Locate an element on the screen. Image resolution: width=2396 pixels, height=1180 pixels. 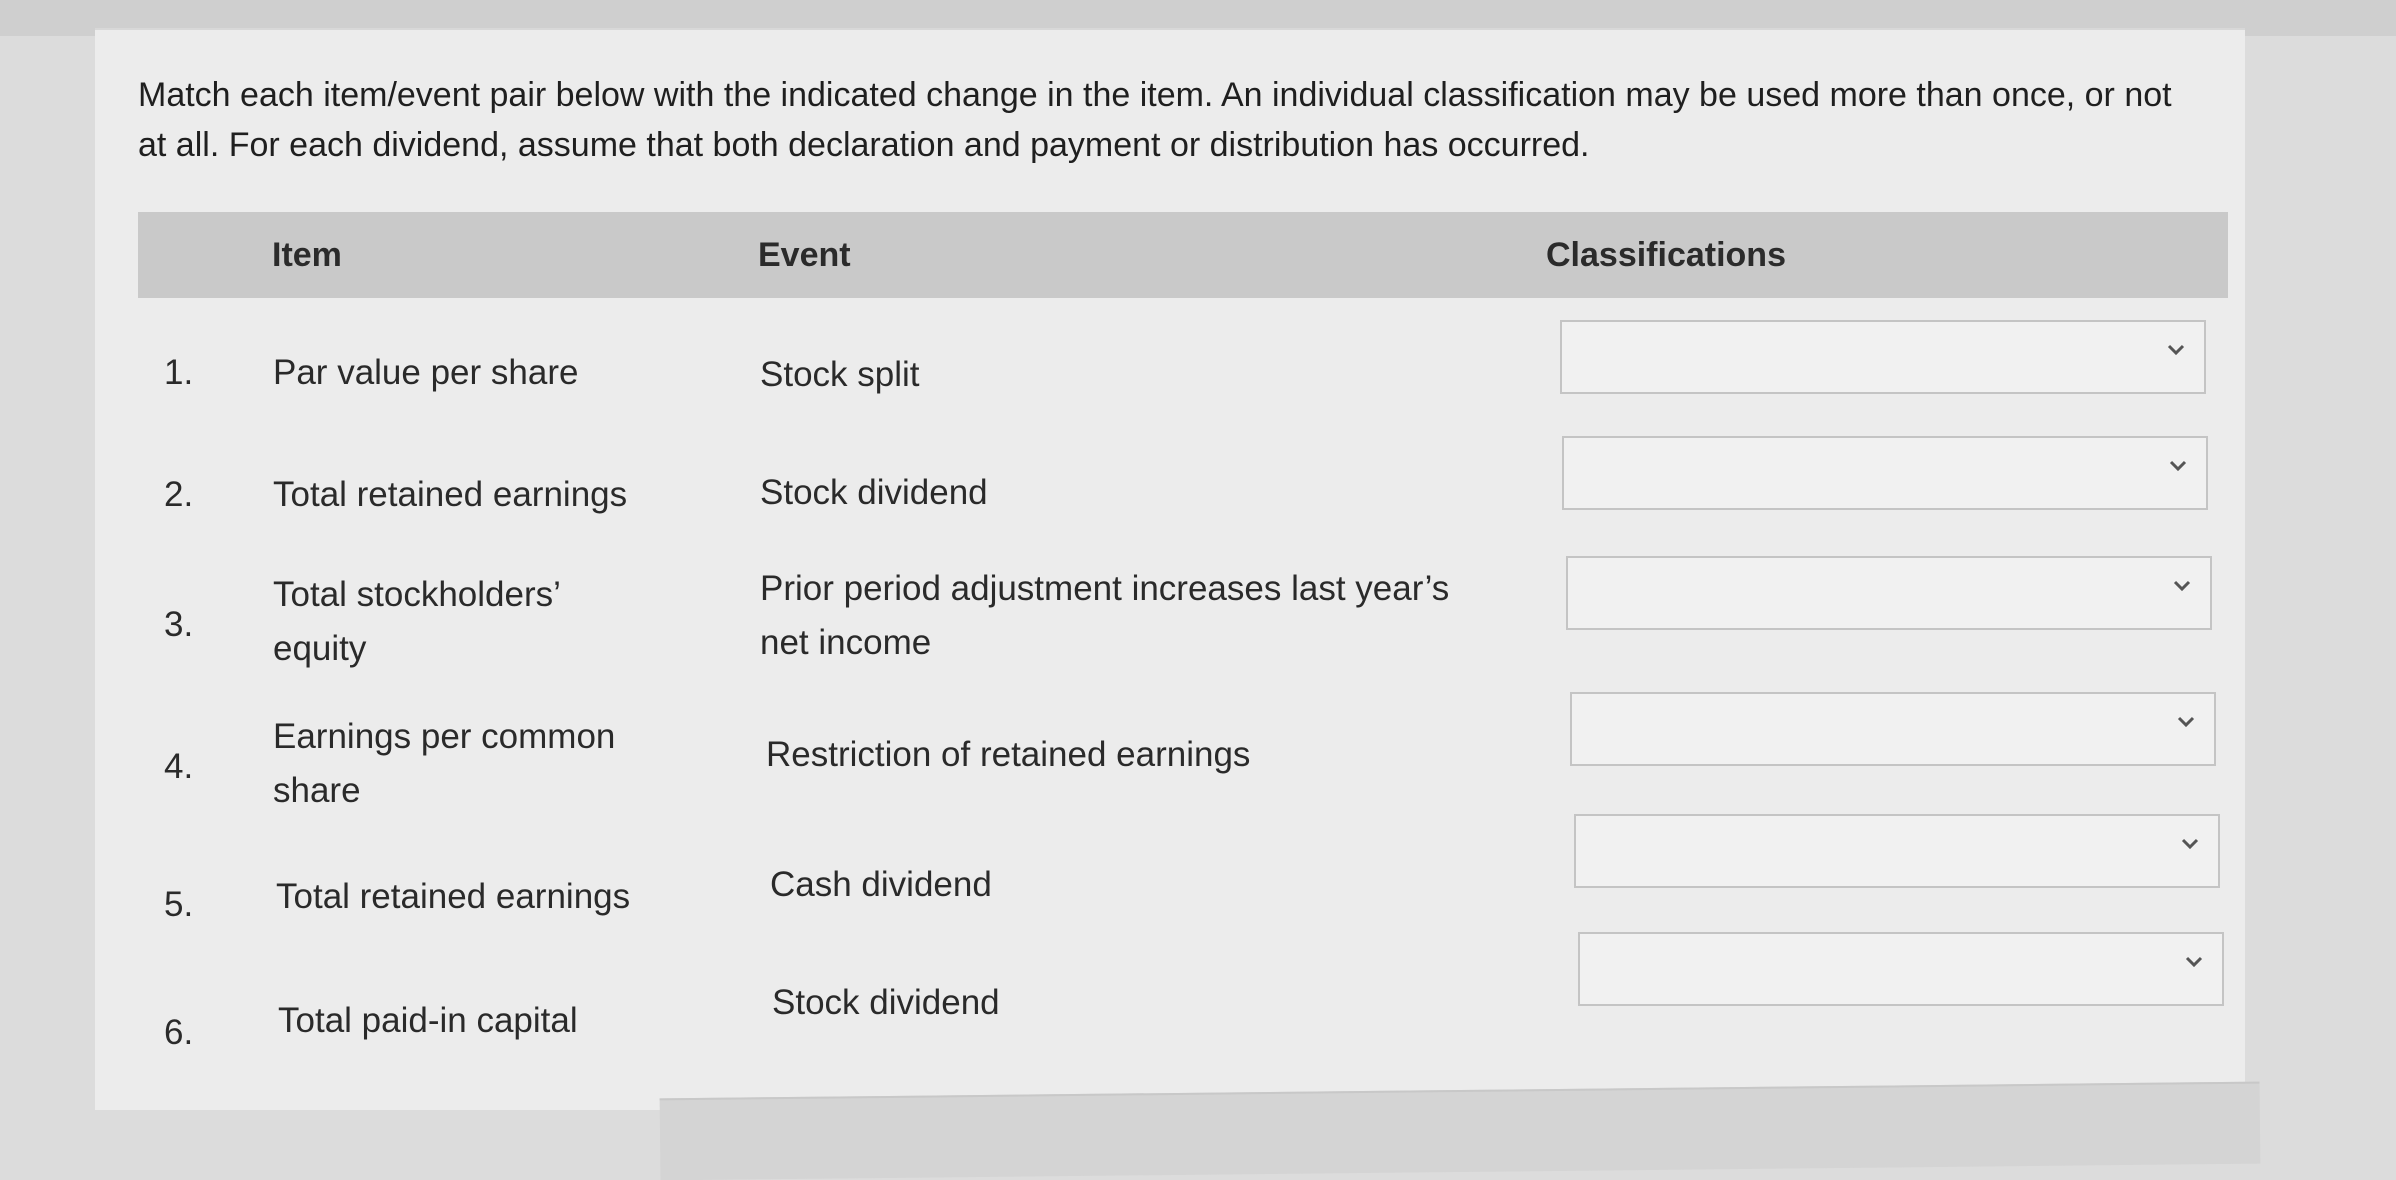
row-item: Par value per share is located at coordinates (426, 372).